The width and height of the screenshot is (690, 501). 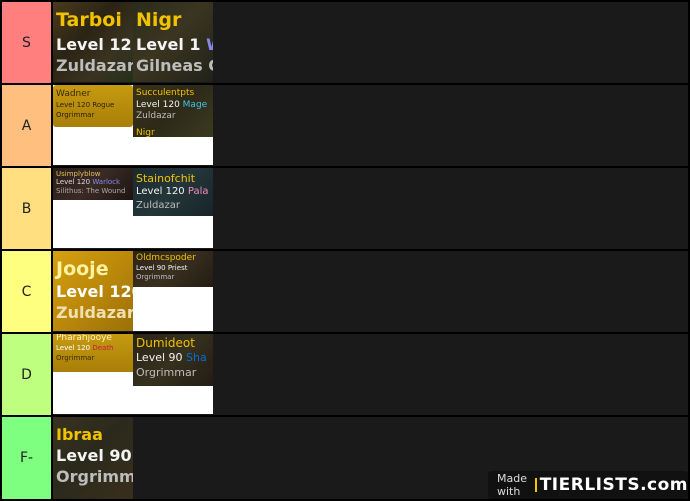 I want to click on character-name: Pharahjooye, so click(x=84, y=338).